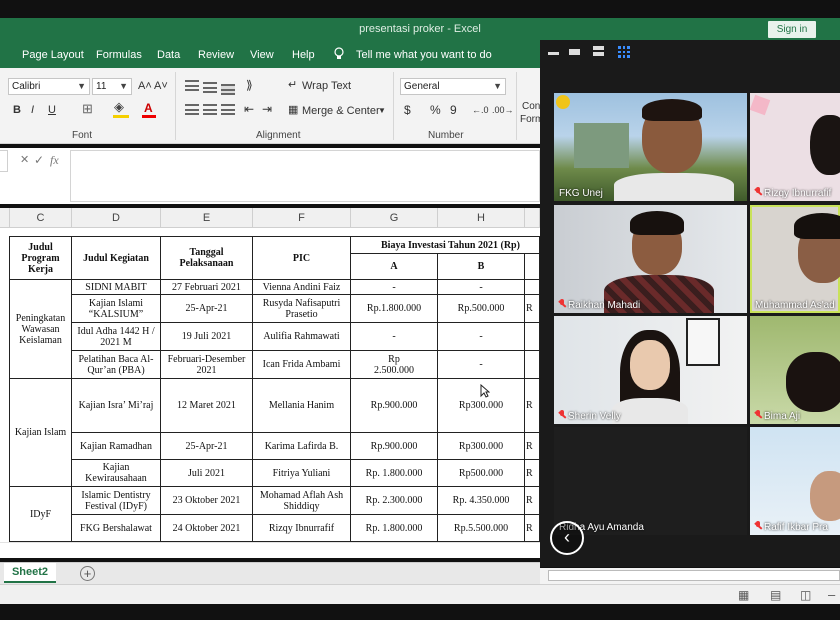 This screenshot has height=620, width=840. What do you see at coordinates (795, 147) in the screenshot?
I see `participant-tile: Rizqy Ibnurrafif` at bounding box center [795, 147].